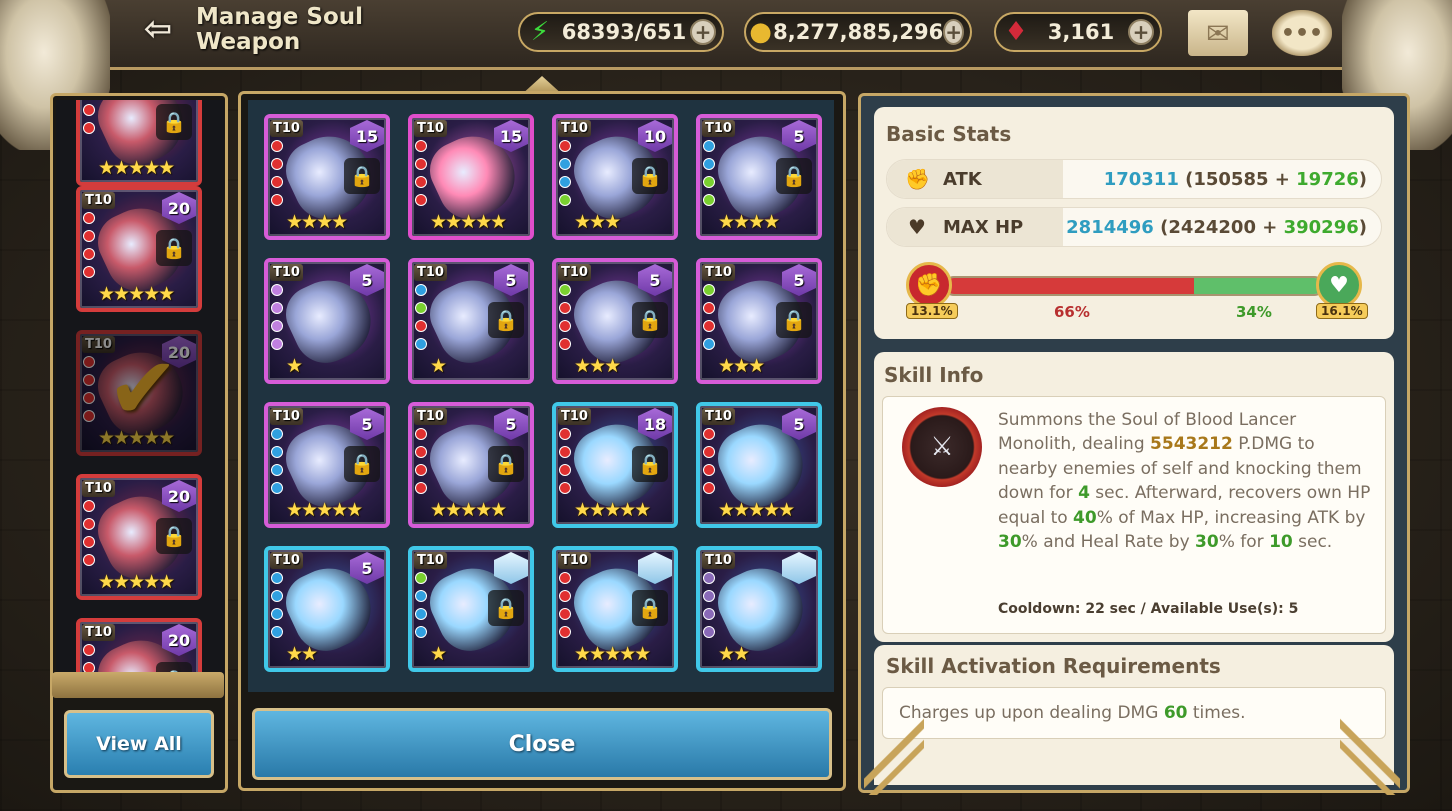 Image resolution: width=1452 pixels, height=811 pixels. I want to click on grid-weapon-card: T10 10 🔒 ★★★, so click(615, 177).